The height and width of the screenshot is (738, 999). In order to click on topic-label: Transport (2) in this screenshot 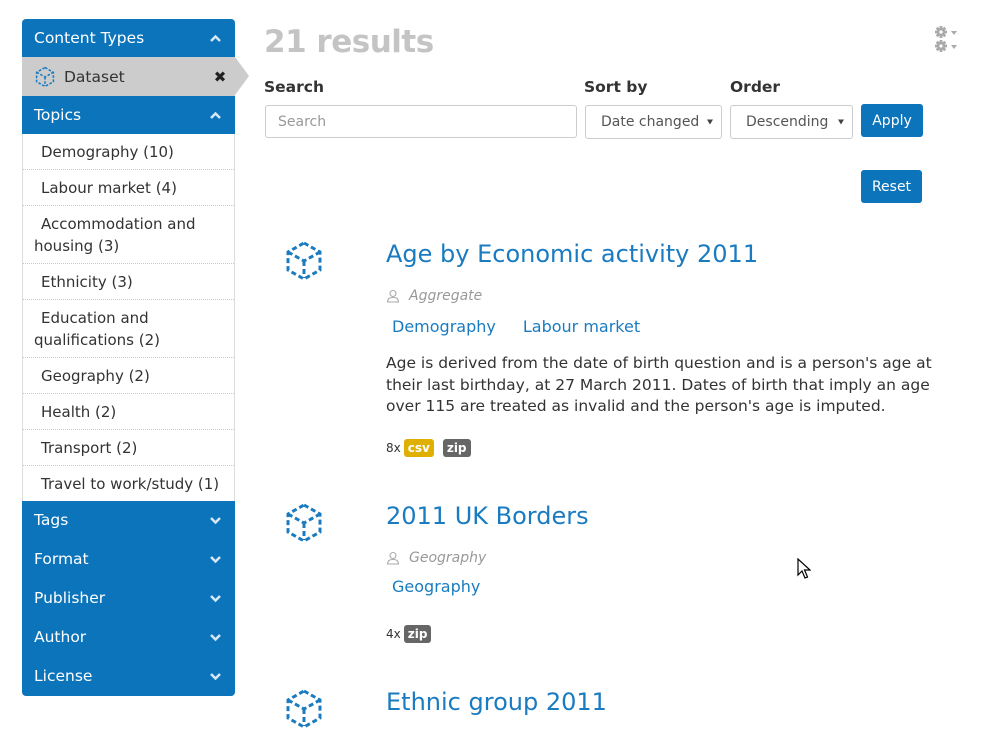, I will do `click(89, 448)`.